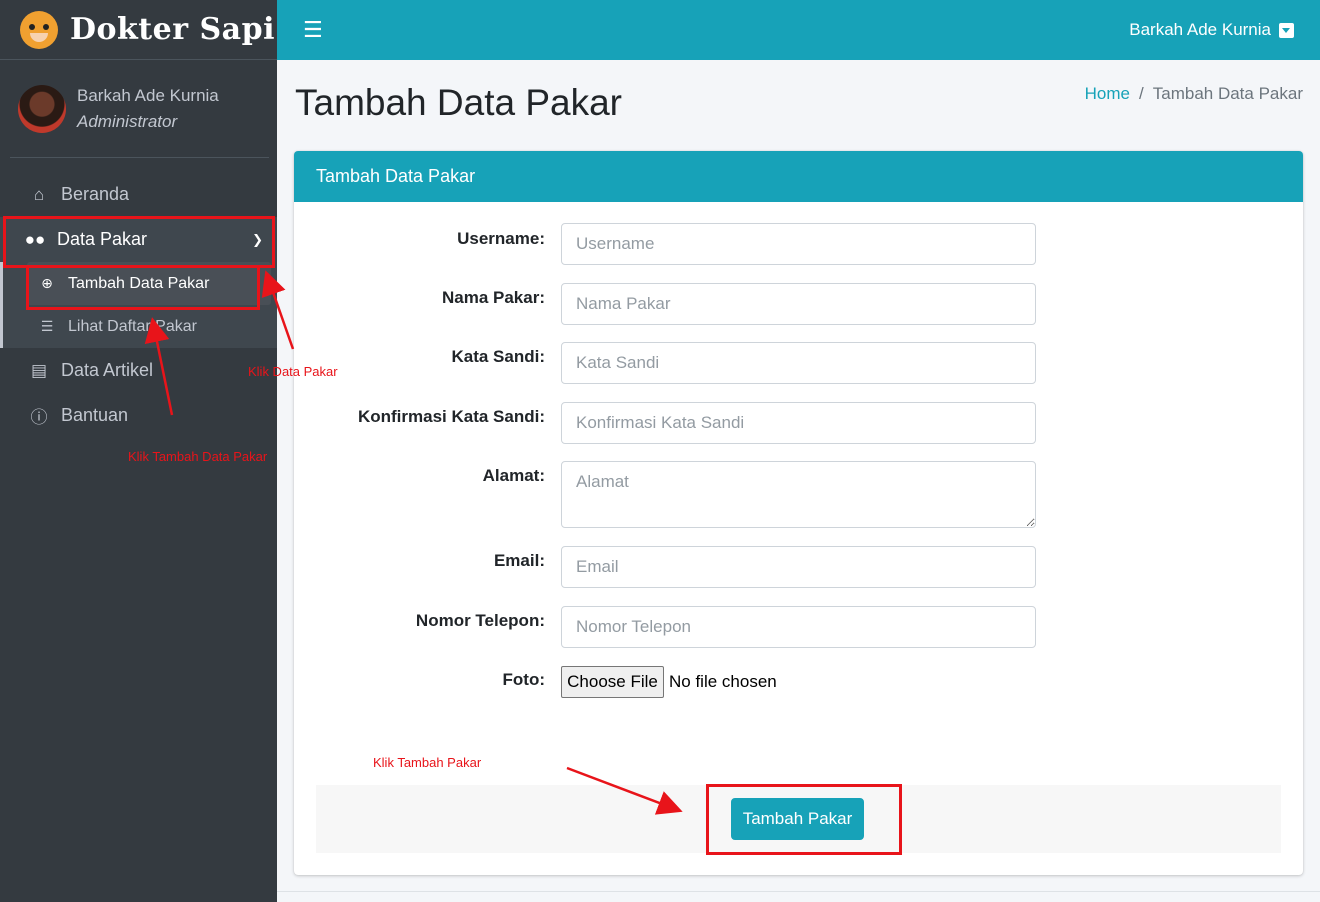 The height and width of the screenshot is (902, 1320). I want to click on file-status-text: No file chosen, so click(723, 681).